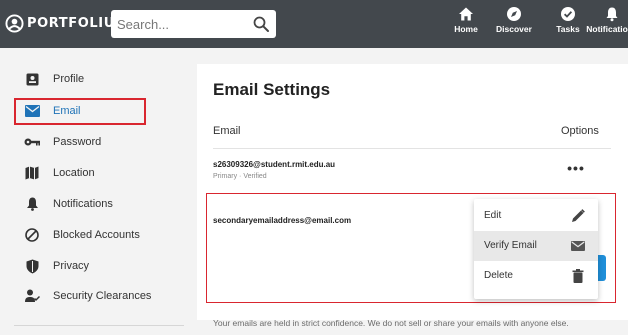 This screenshot has height=335, width=628. I want to click on sidebar-divider, so click(99, 325).